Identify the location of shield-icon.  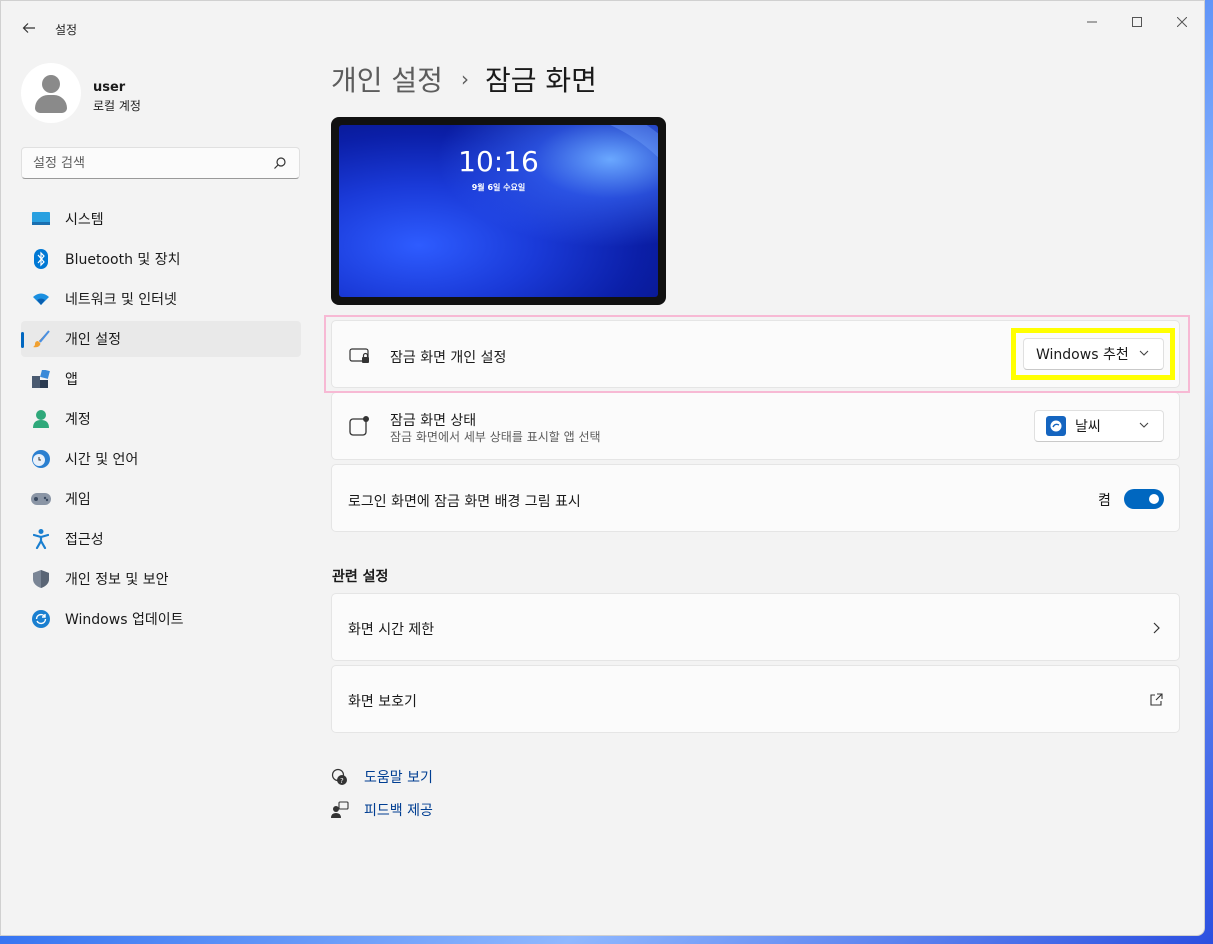
(41, 579).